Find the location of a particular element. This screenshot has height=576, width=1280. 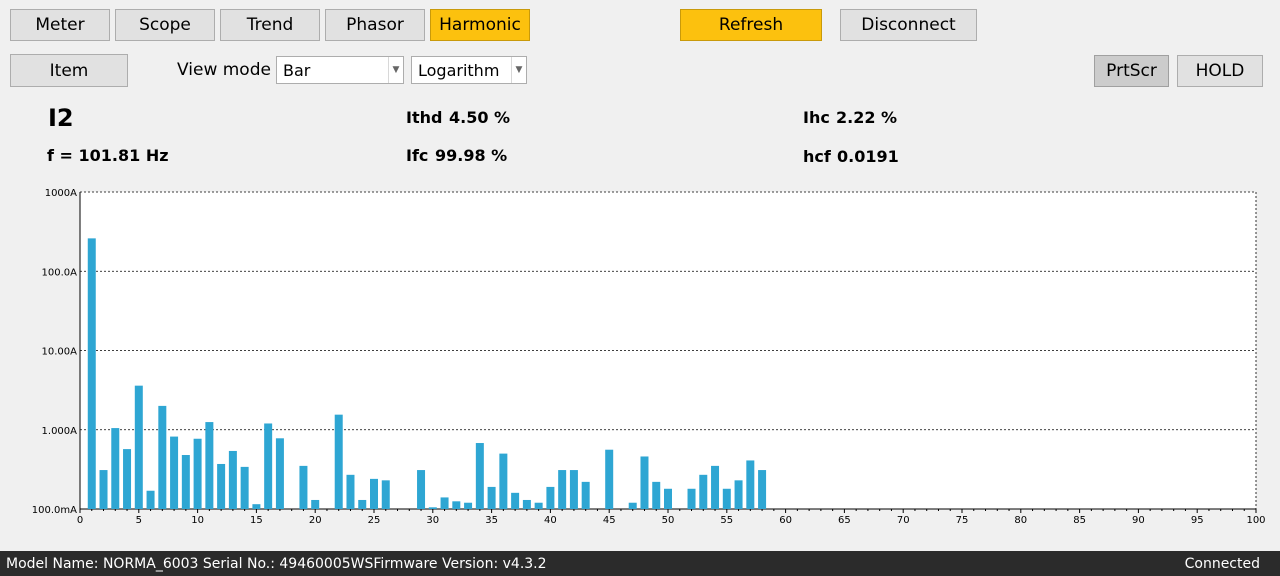

hcf-value: 0.0191 is located at coordinates (868, 156).